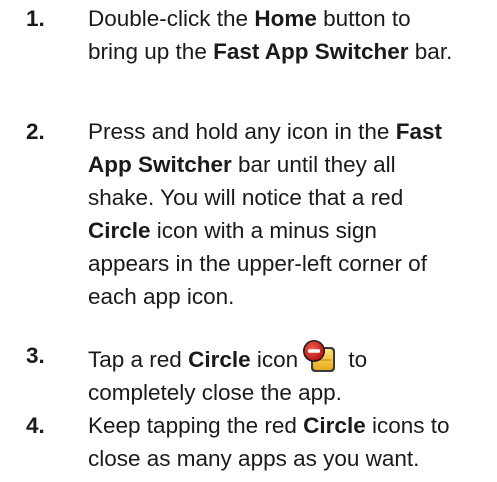 This screenshot has height=482, width=497. I want to click on text-run: completely close the app., so click(215, 392).